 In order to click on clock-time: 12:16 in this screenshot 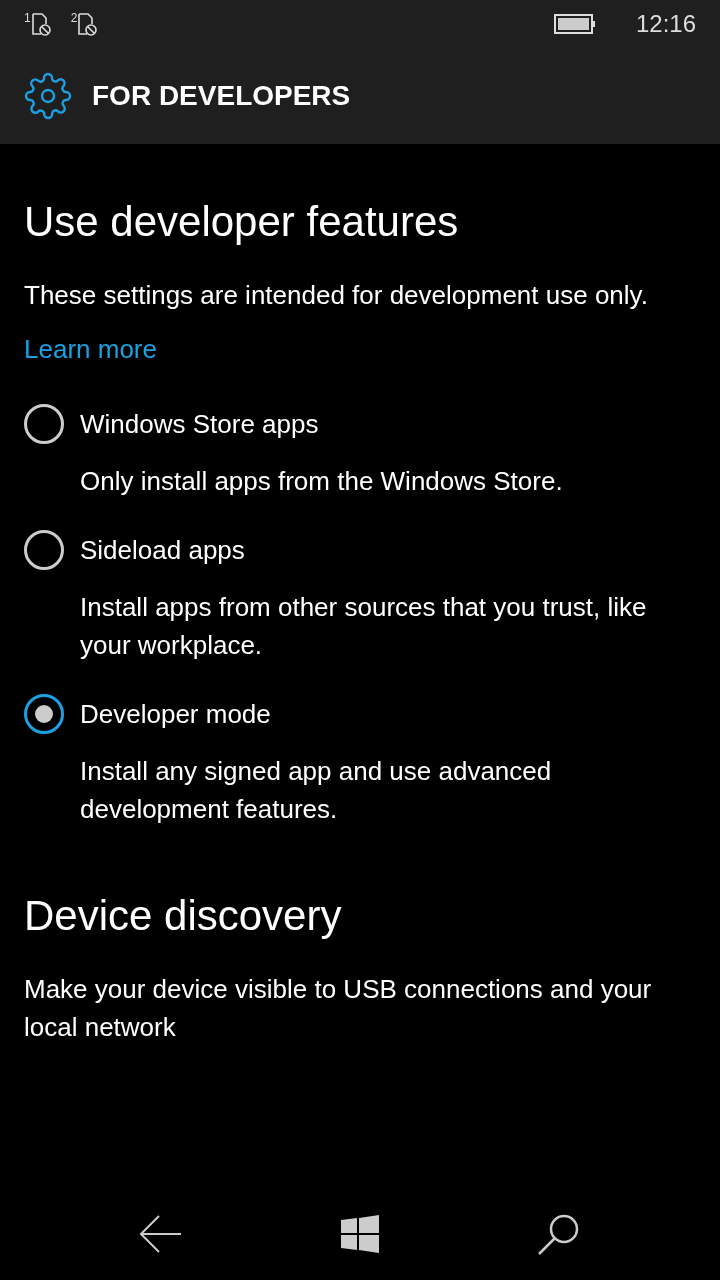, I will do `click(665, 24)`.